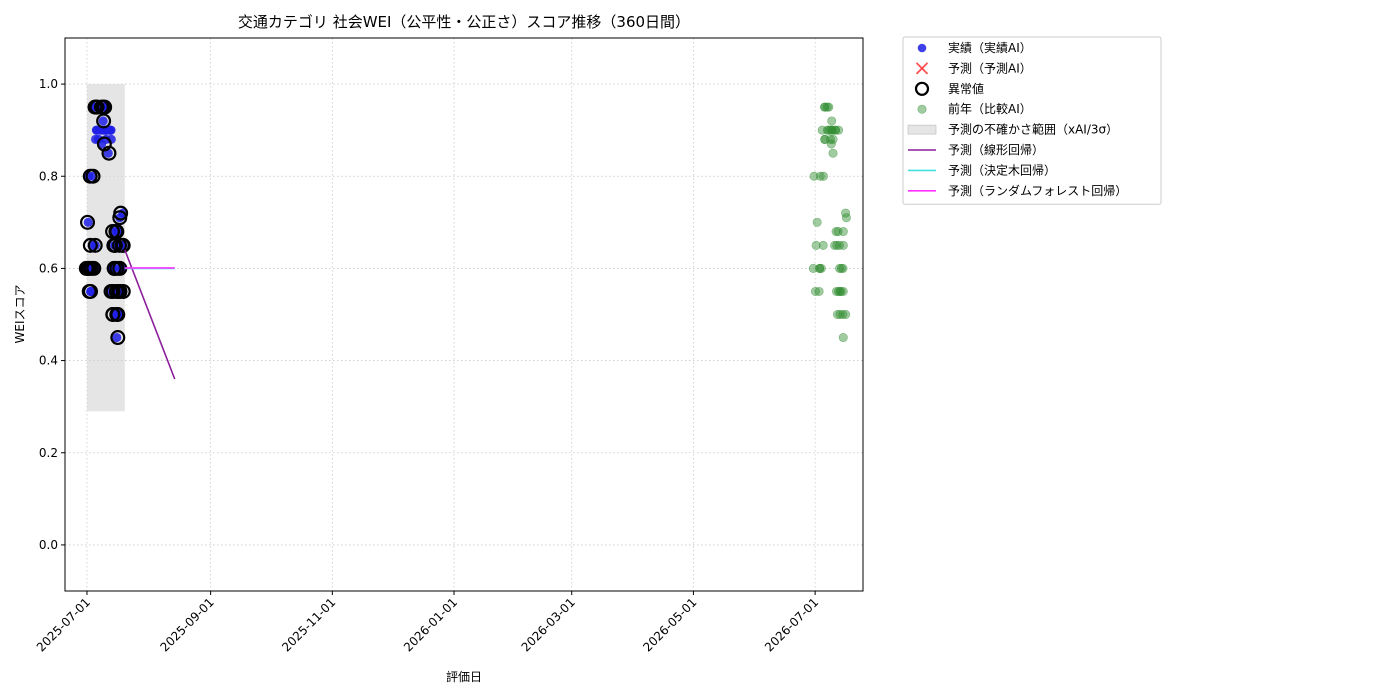  Describe the element at coordinates (1002, 169) in the screenshot. I see `legend-label-tree: 予測（決定木回帰）` at that location.